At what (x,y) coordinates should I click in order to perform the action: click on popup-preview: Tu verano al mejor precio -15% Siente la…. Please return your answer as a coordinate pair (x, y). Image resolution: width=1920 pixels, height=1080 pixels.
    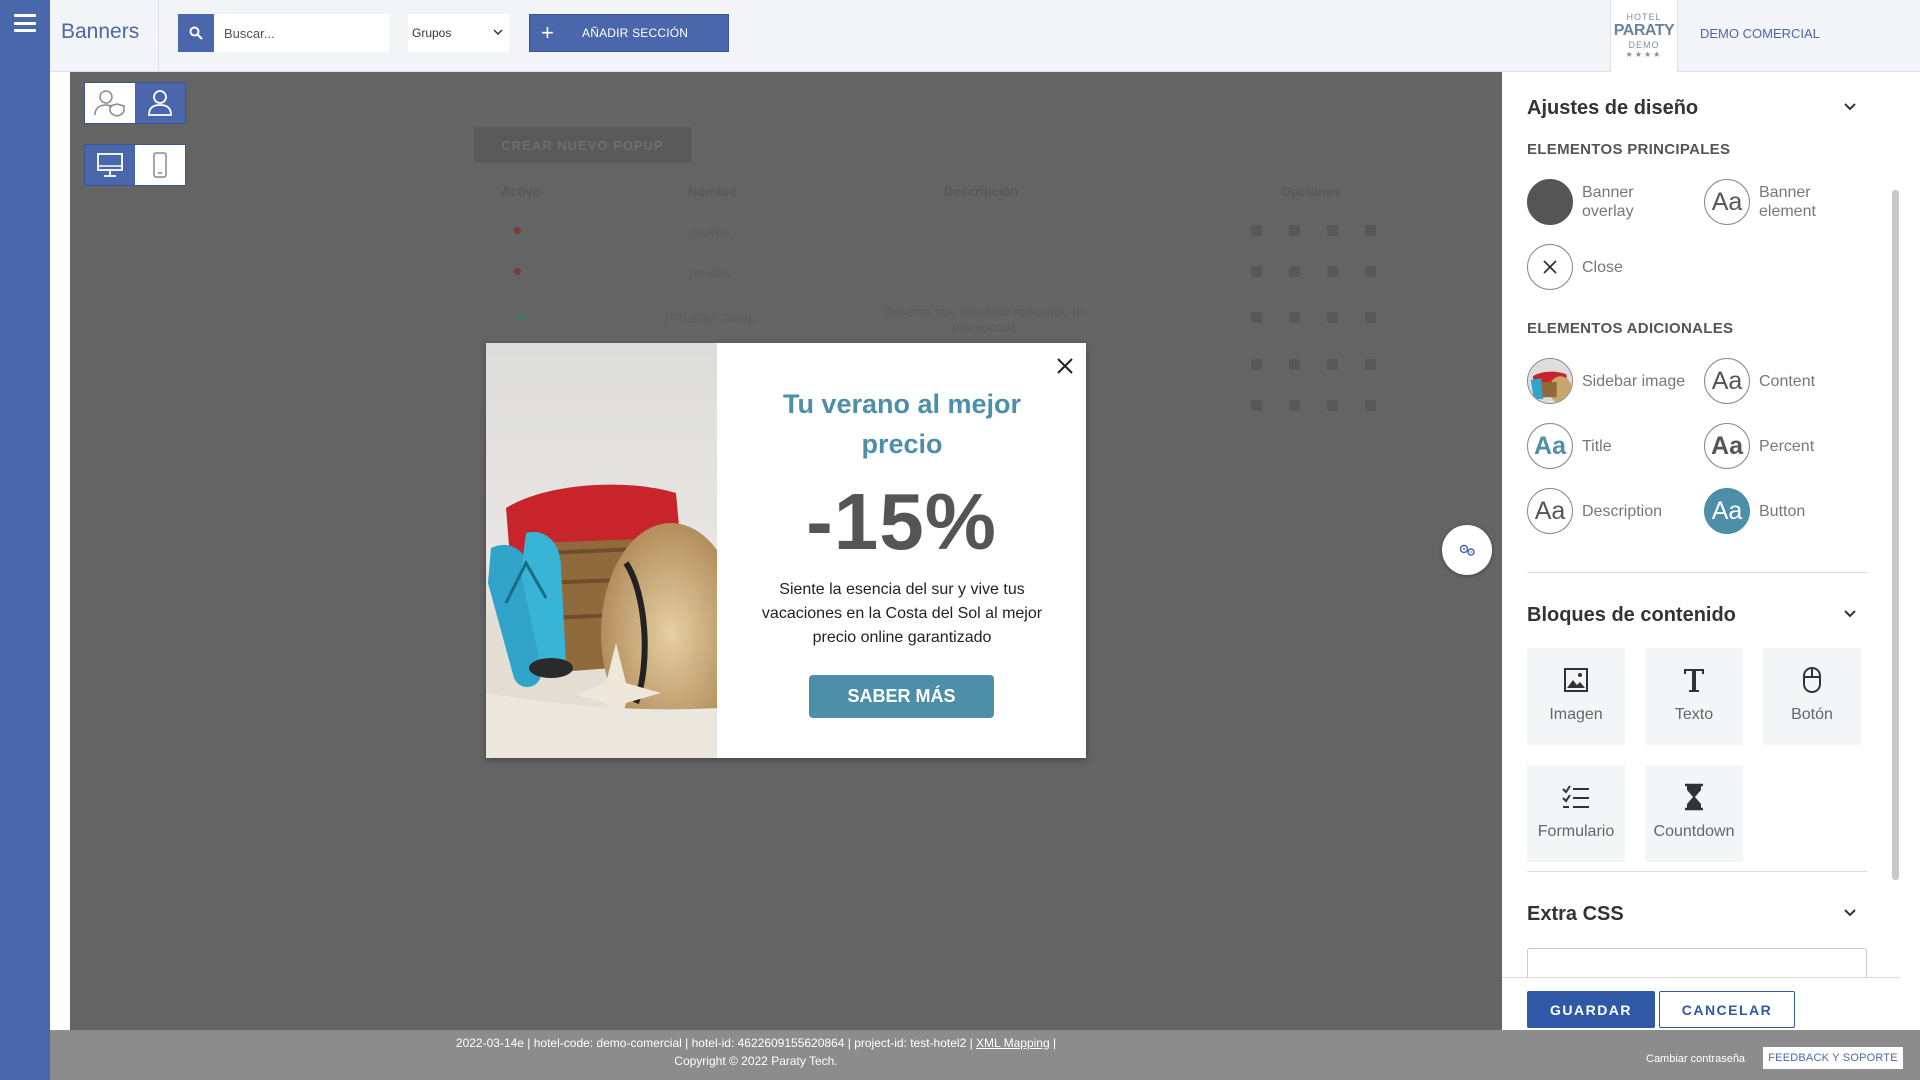
    Looking at the image, I should click on (786, 550).